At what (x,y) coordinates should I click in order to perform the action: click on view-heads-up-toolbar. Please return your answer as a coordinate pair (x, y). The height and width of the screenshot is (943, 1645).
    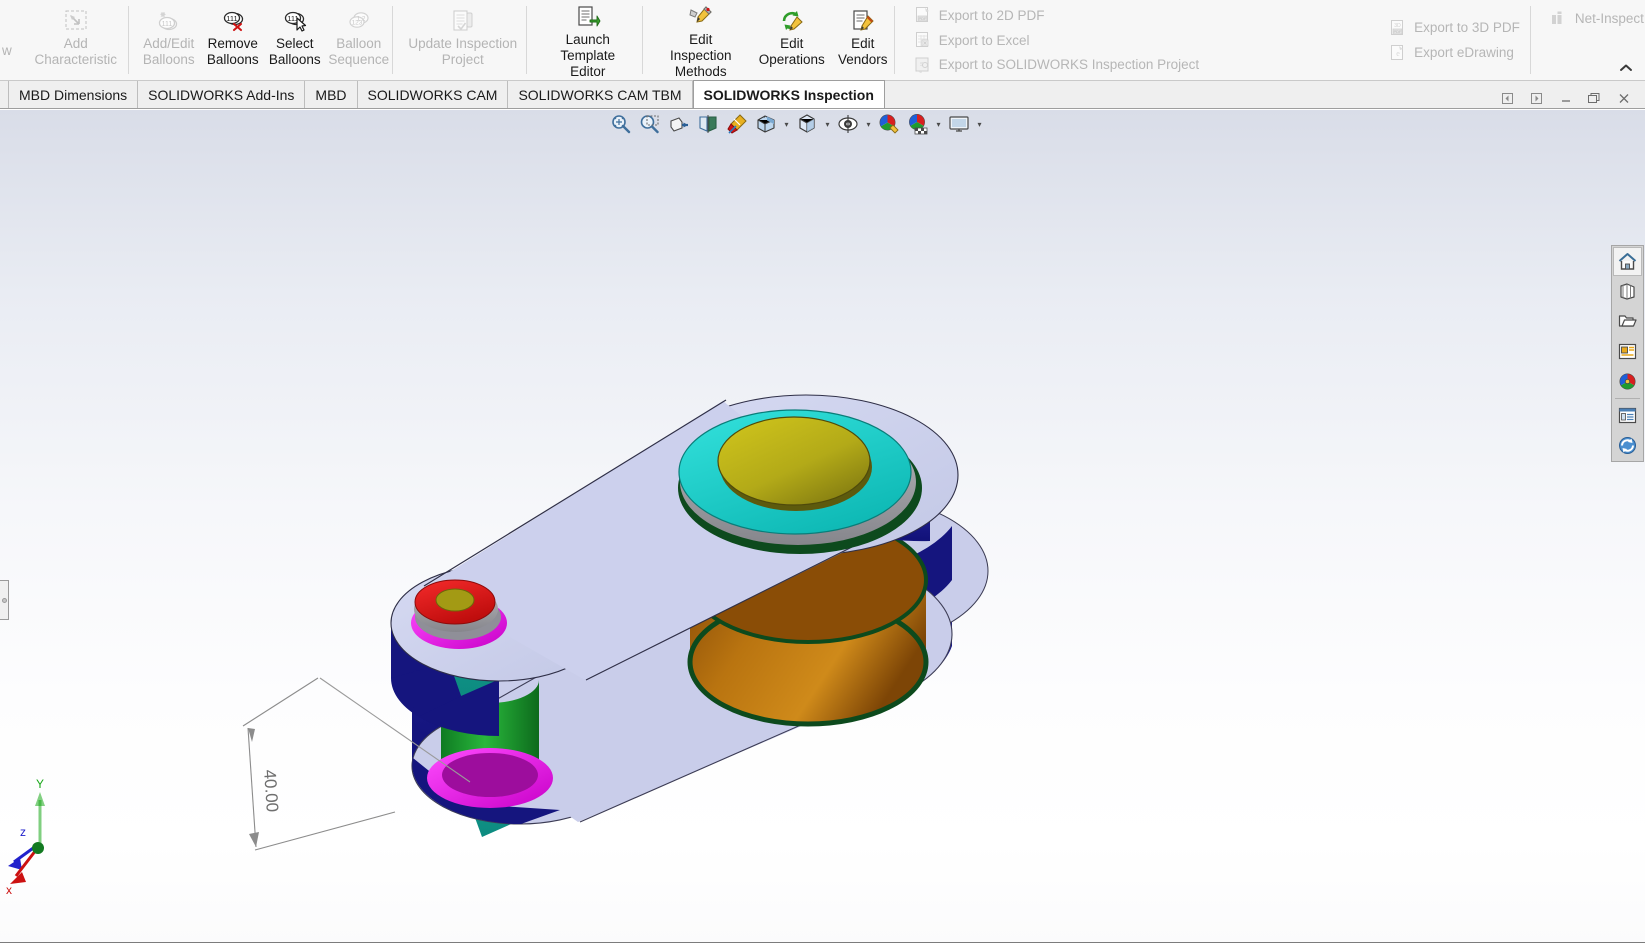
    Looking at the image, I should click on (1627, 353).